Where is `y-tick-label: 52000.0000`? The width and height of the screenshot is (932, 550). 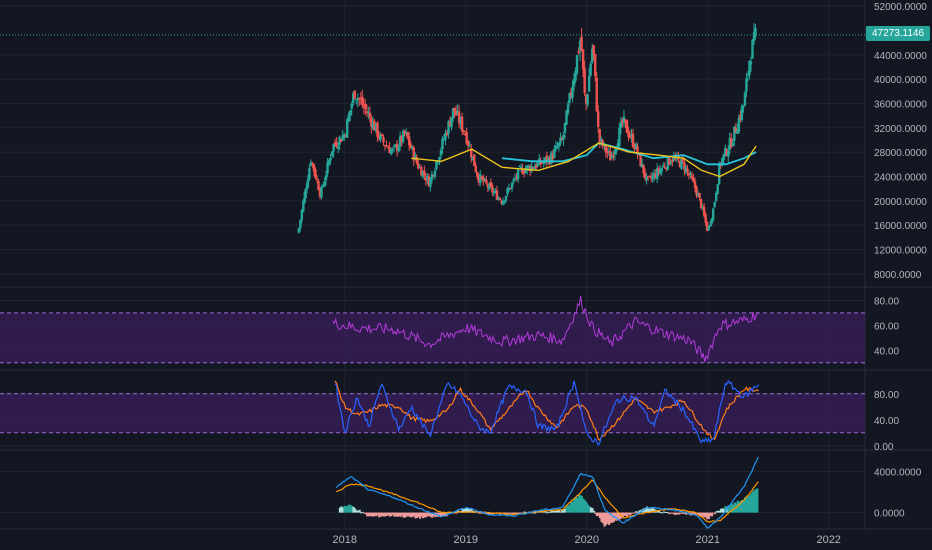 y-tick-label: 52000.0000 is located at coordinates (900, 7).